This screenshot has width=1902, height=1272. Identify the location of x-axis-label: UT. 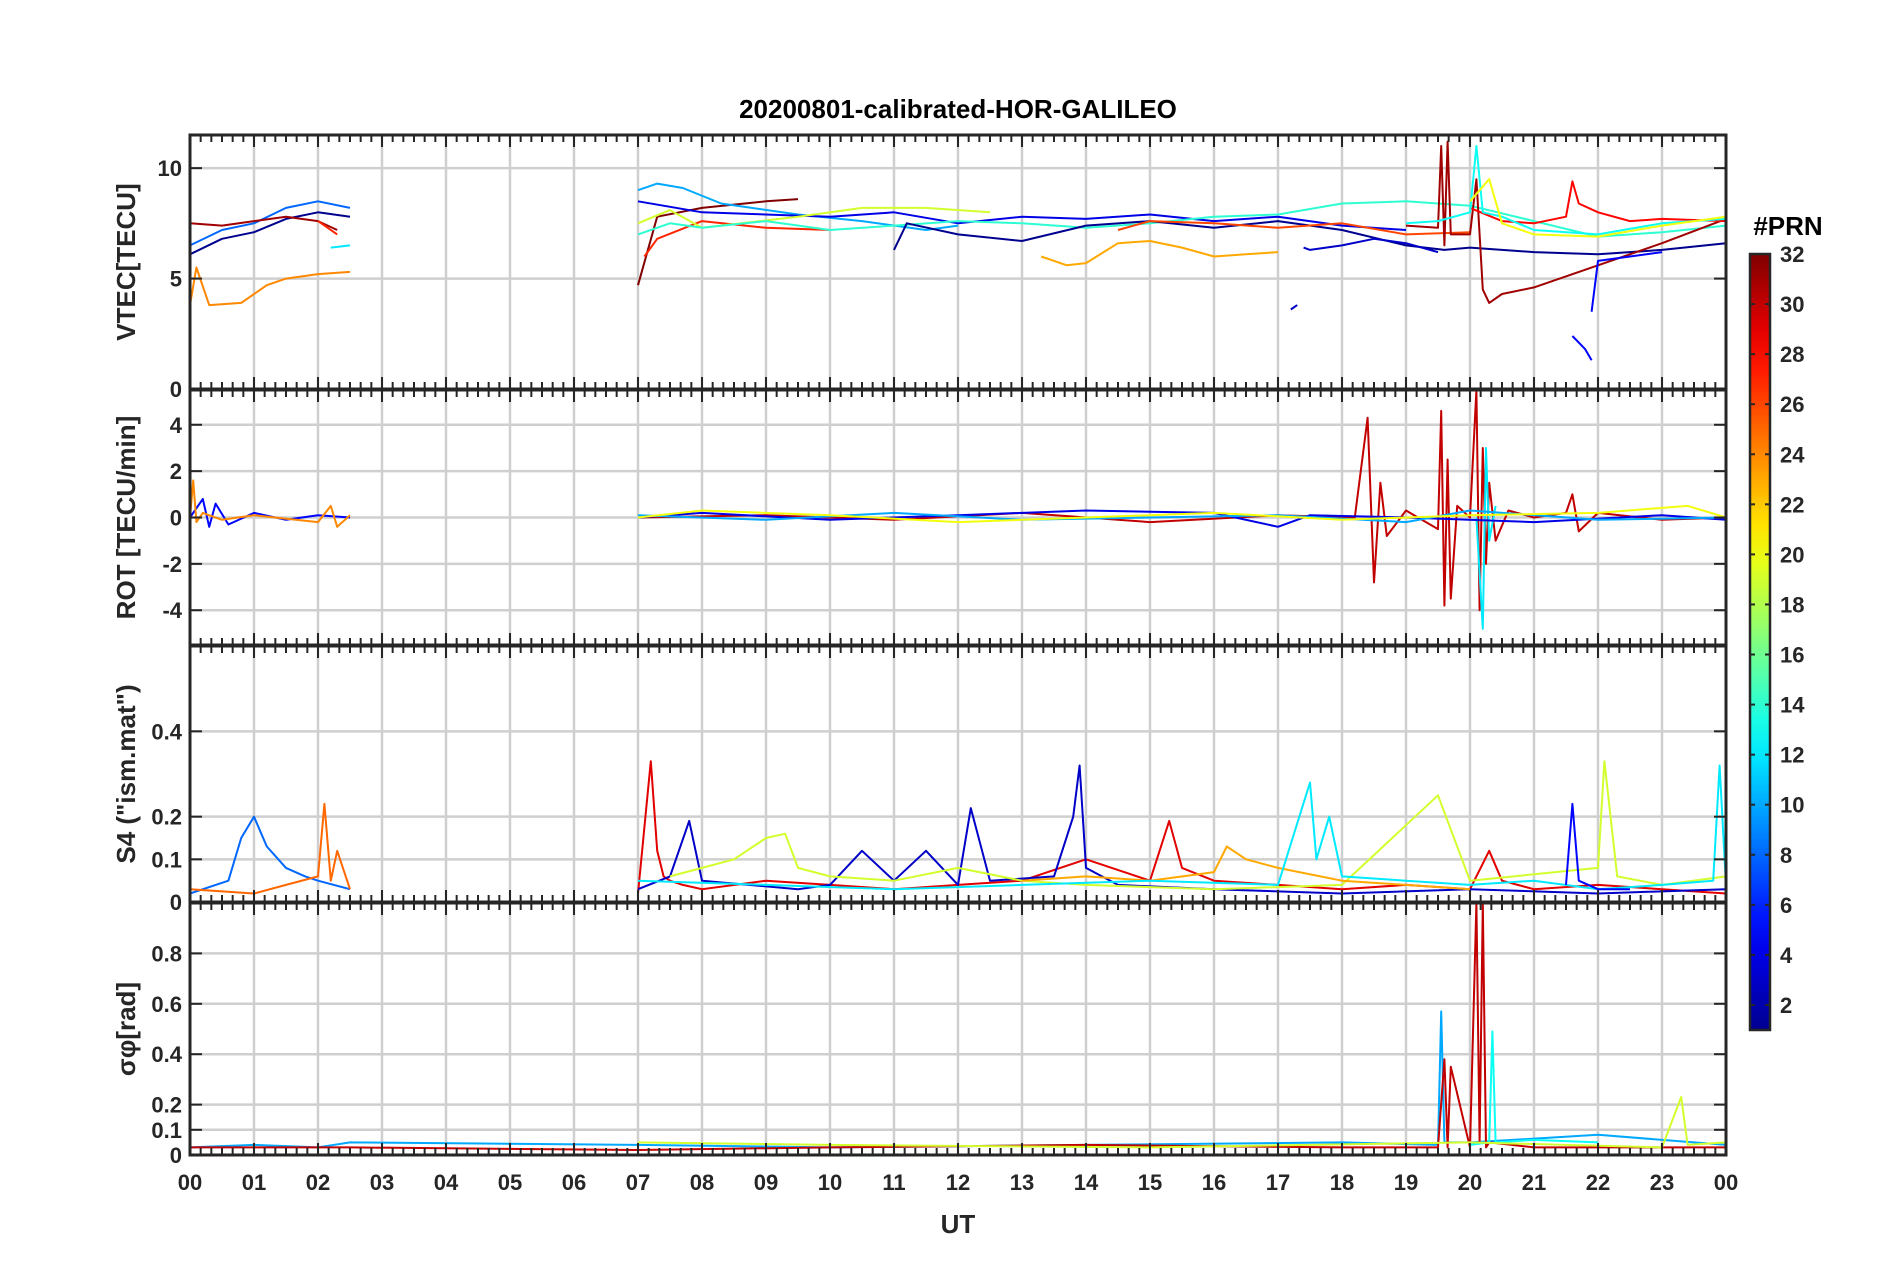
(958, 1224).